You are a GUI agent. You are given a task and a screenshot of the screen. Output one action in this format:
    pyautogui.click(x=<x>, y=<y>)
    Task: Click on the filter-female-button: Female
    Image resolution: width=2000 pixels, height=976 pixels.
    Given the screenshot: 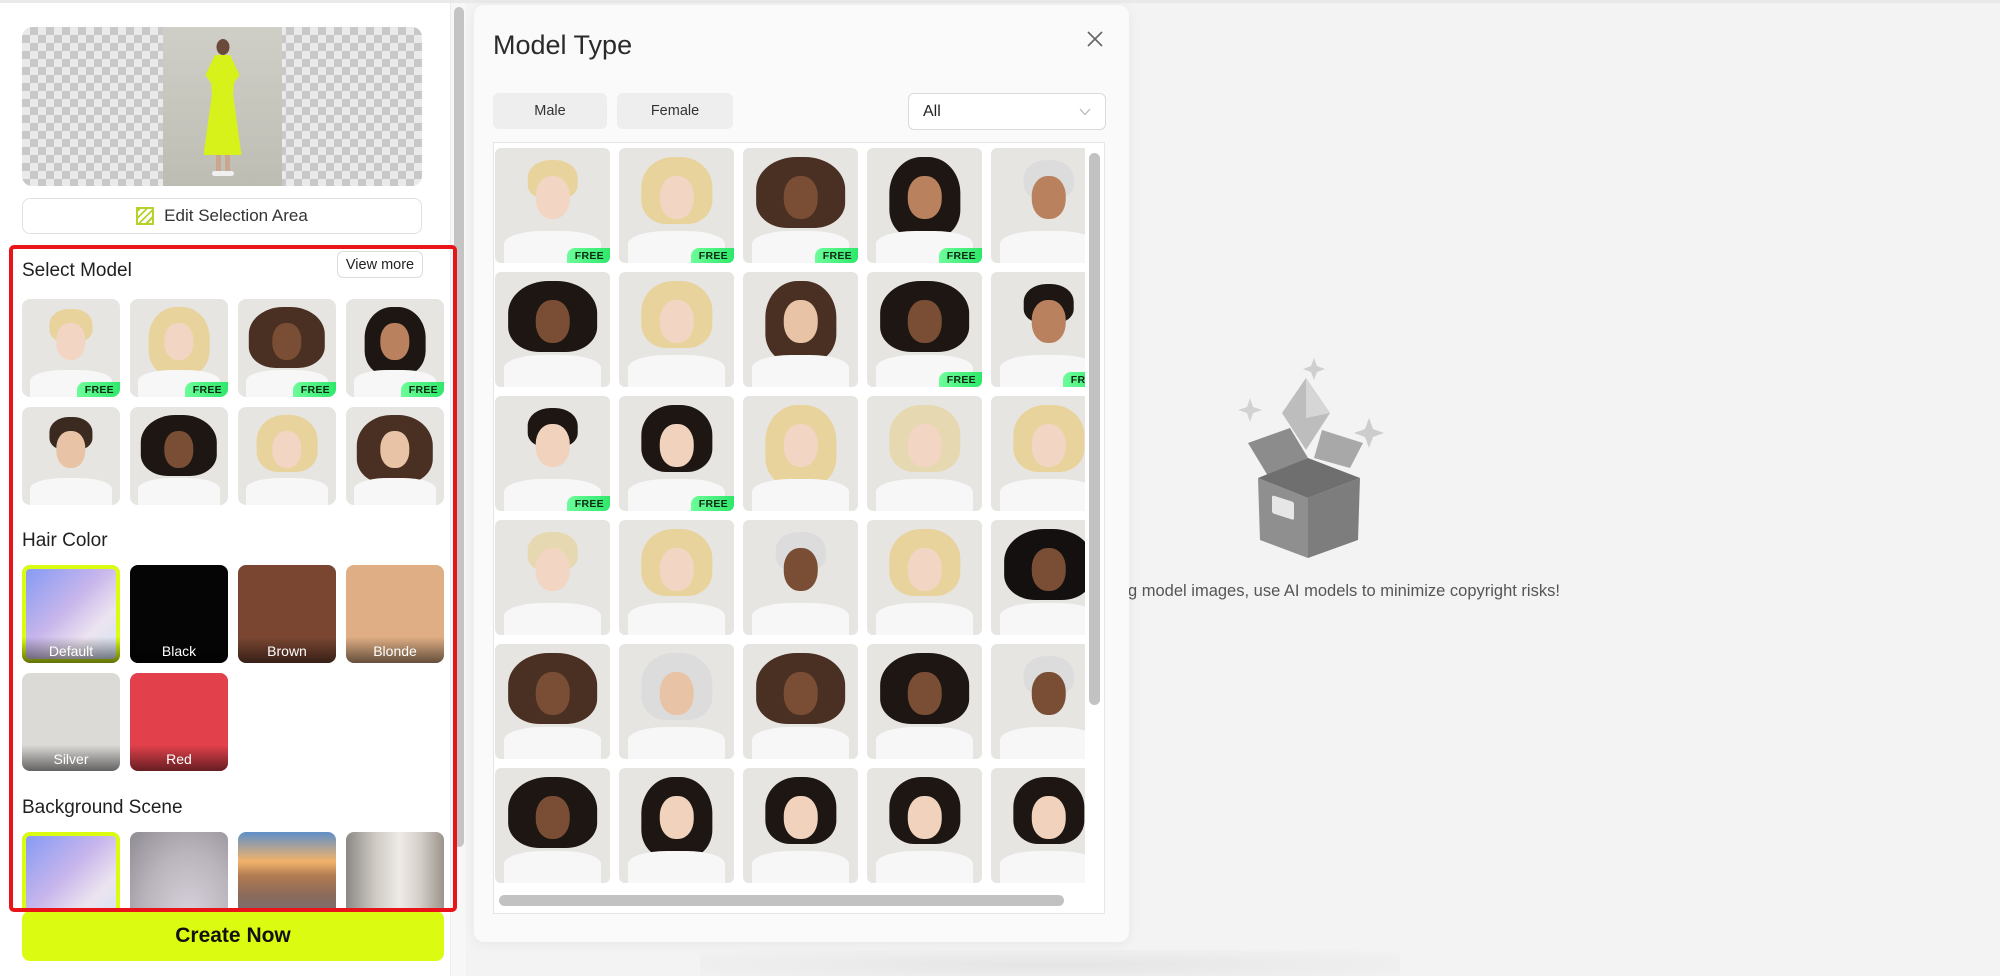 What is the action you would take?
    pyautogui.click(x=675, y=111)
    